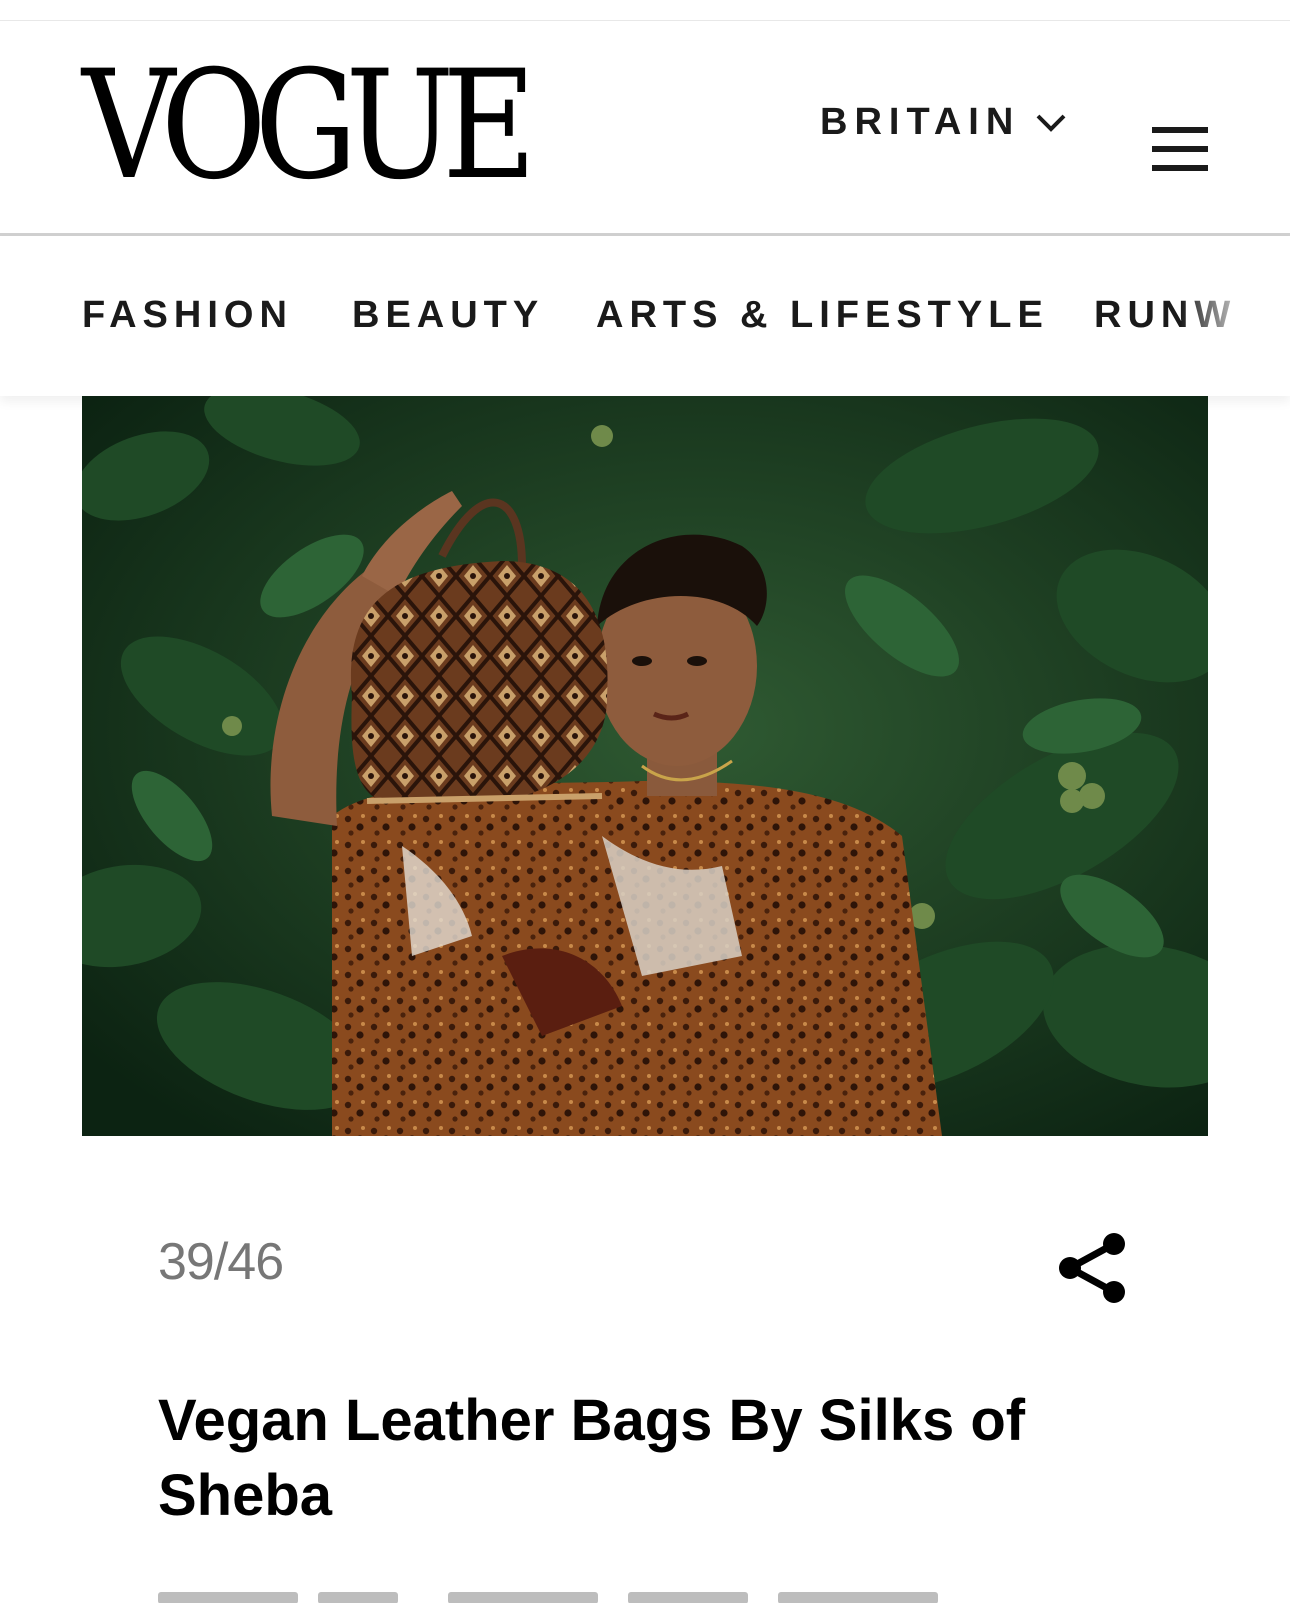 Image resolution: width=1290 pixels, height=1603 pixels. What do you see at coordinates (448, 315) in the screenshot?
I see `nav-item-beauty: BEAUTY` at bounding box center [448, 315].